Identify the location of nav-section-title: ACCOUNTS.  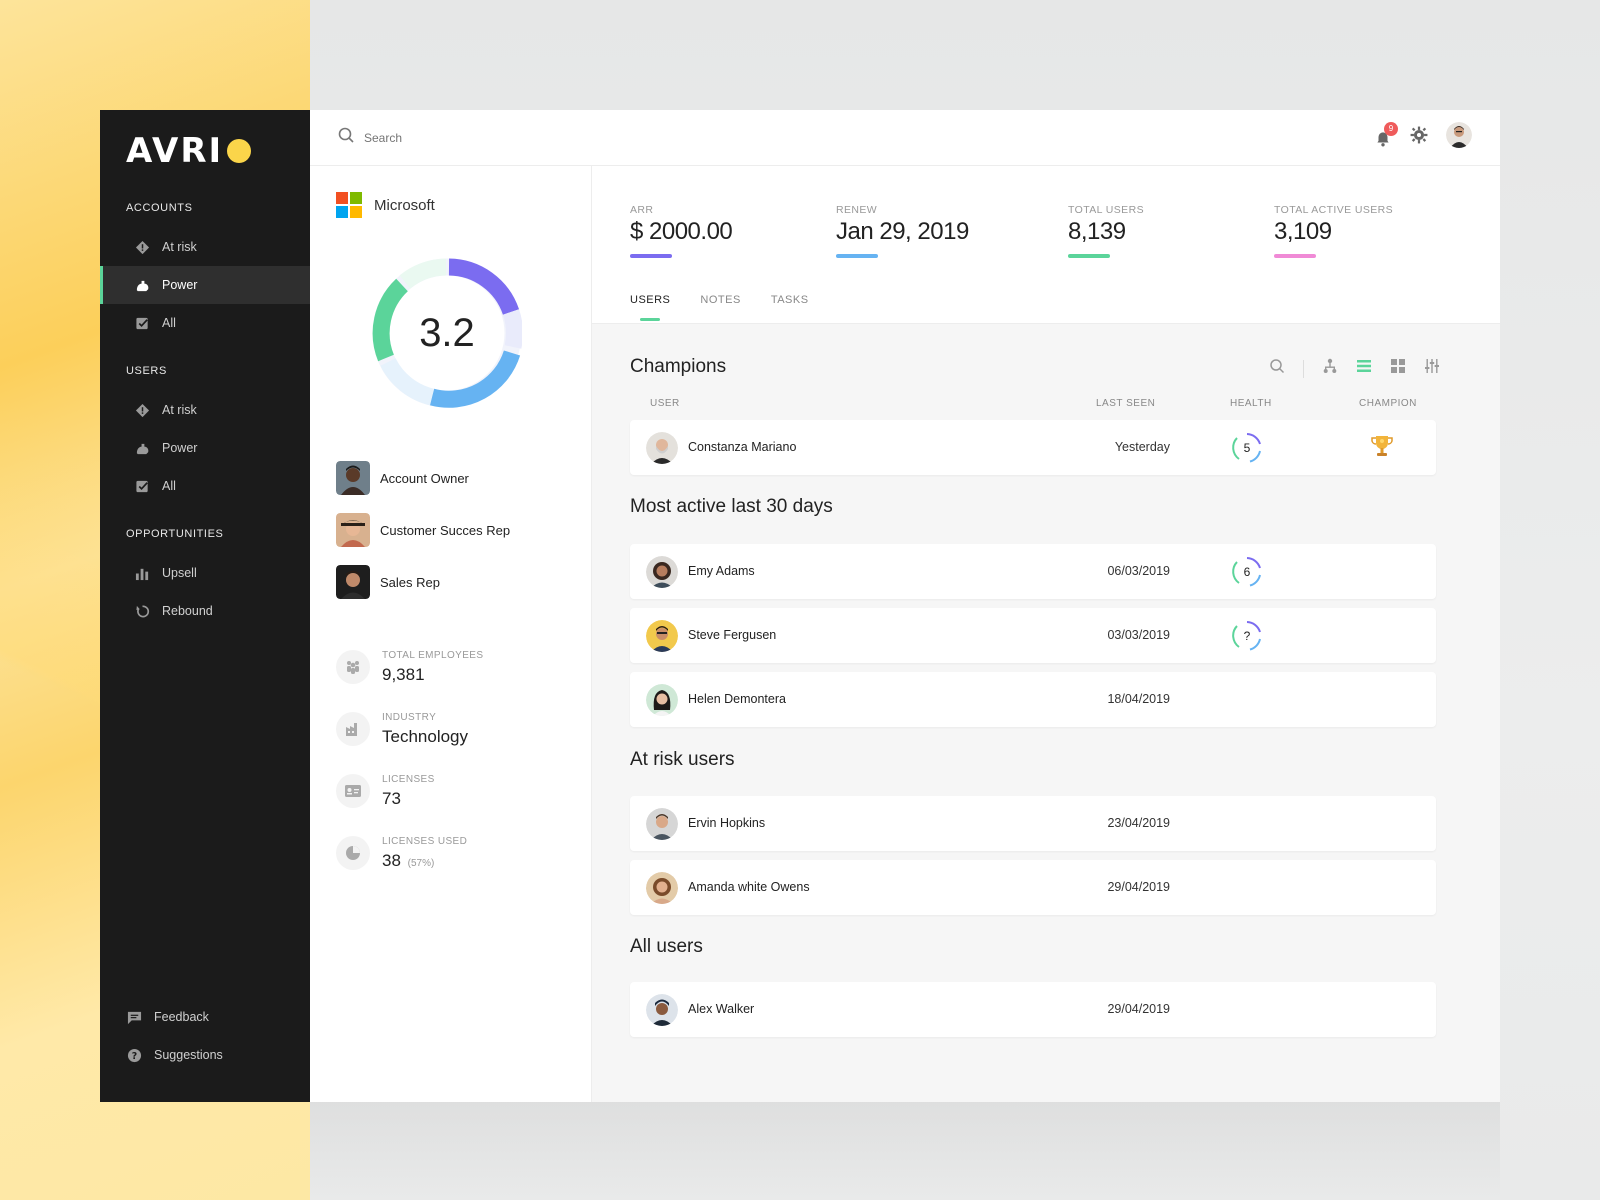
(159, 208).